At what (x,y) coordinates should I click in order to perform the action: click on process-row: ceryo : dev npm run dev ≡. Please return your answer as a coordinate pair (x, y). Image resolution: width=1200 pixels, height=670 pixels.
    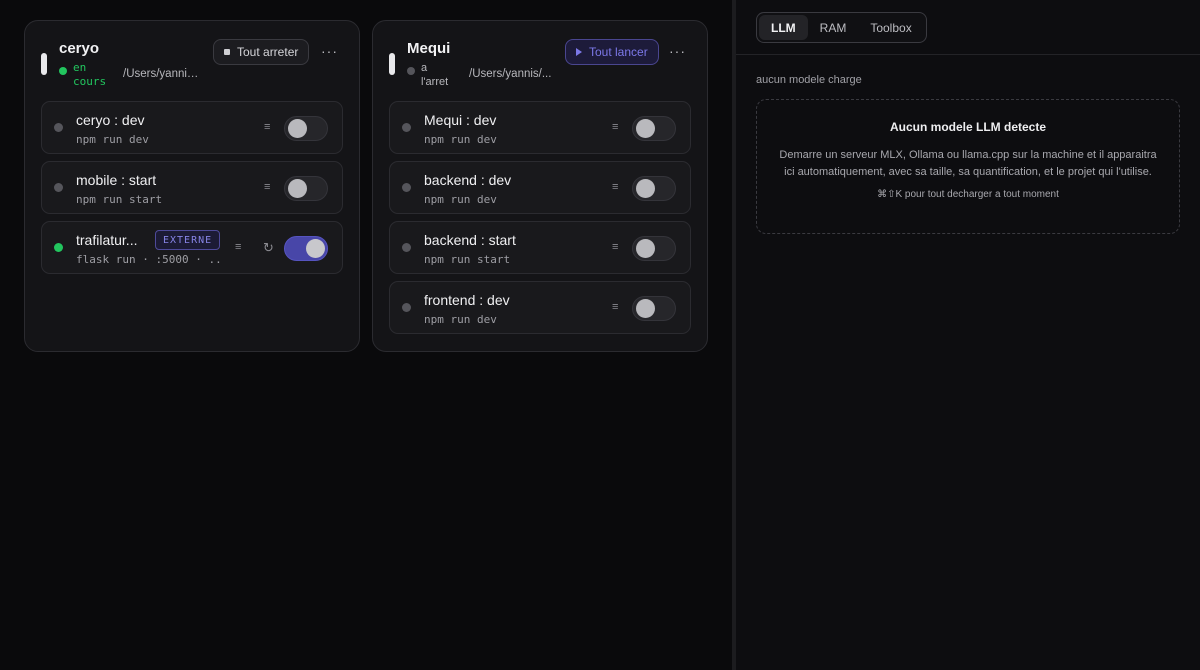
    Looking at the image, I should click on (192, 127).